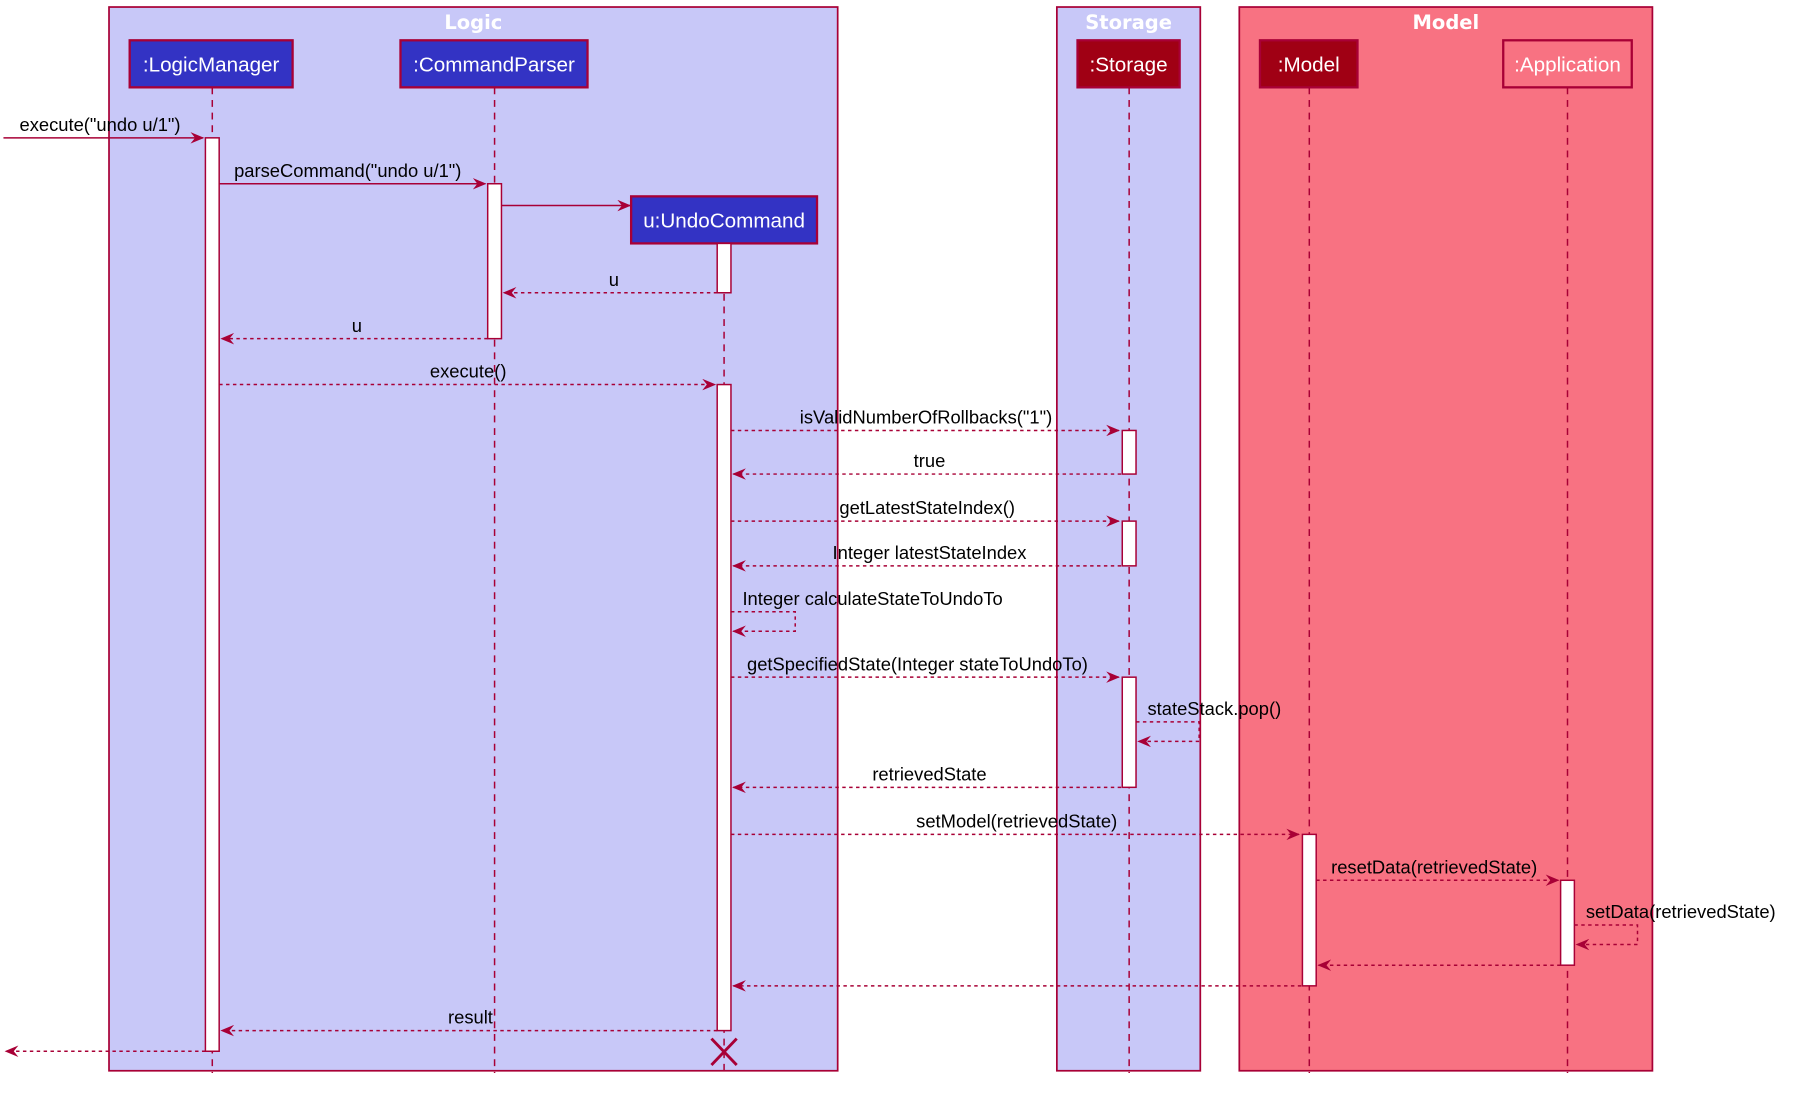 The image size is (1797, 1095). Describe the element at coordinates (930, 460) in the screenshot. I see `message-label: true` at that location.